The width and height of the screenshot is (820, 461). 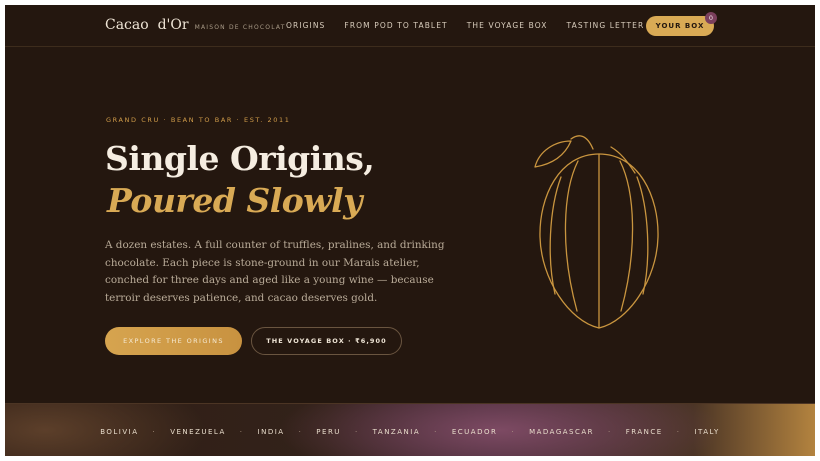 What do you see at coordinates (680, 26) in the screenshot?
I see `your-box-button: YOUR BOX` at bounding box center [680, 26].